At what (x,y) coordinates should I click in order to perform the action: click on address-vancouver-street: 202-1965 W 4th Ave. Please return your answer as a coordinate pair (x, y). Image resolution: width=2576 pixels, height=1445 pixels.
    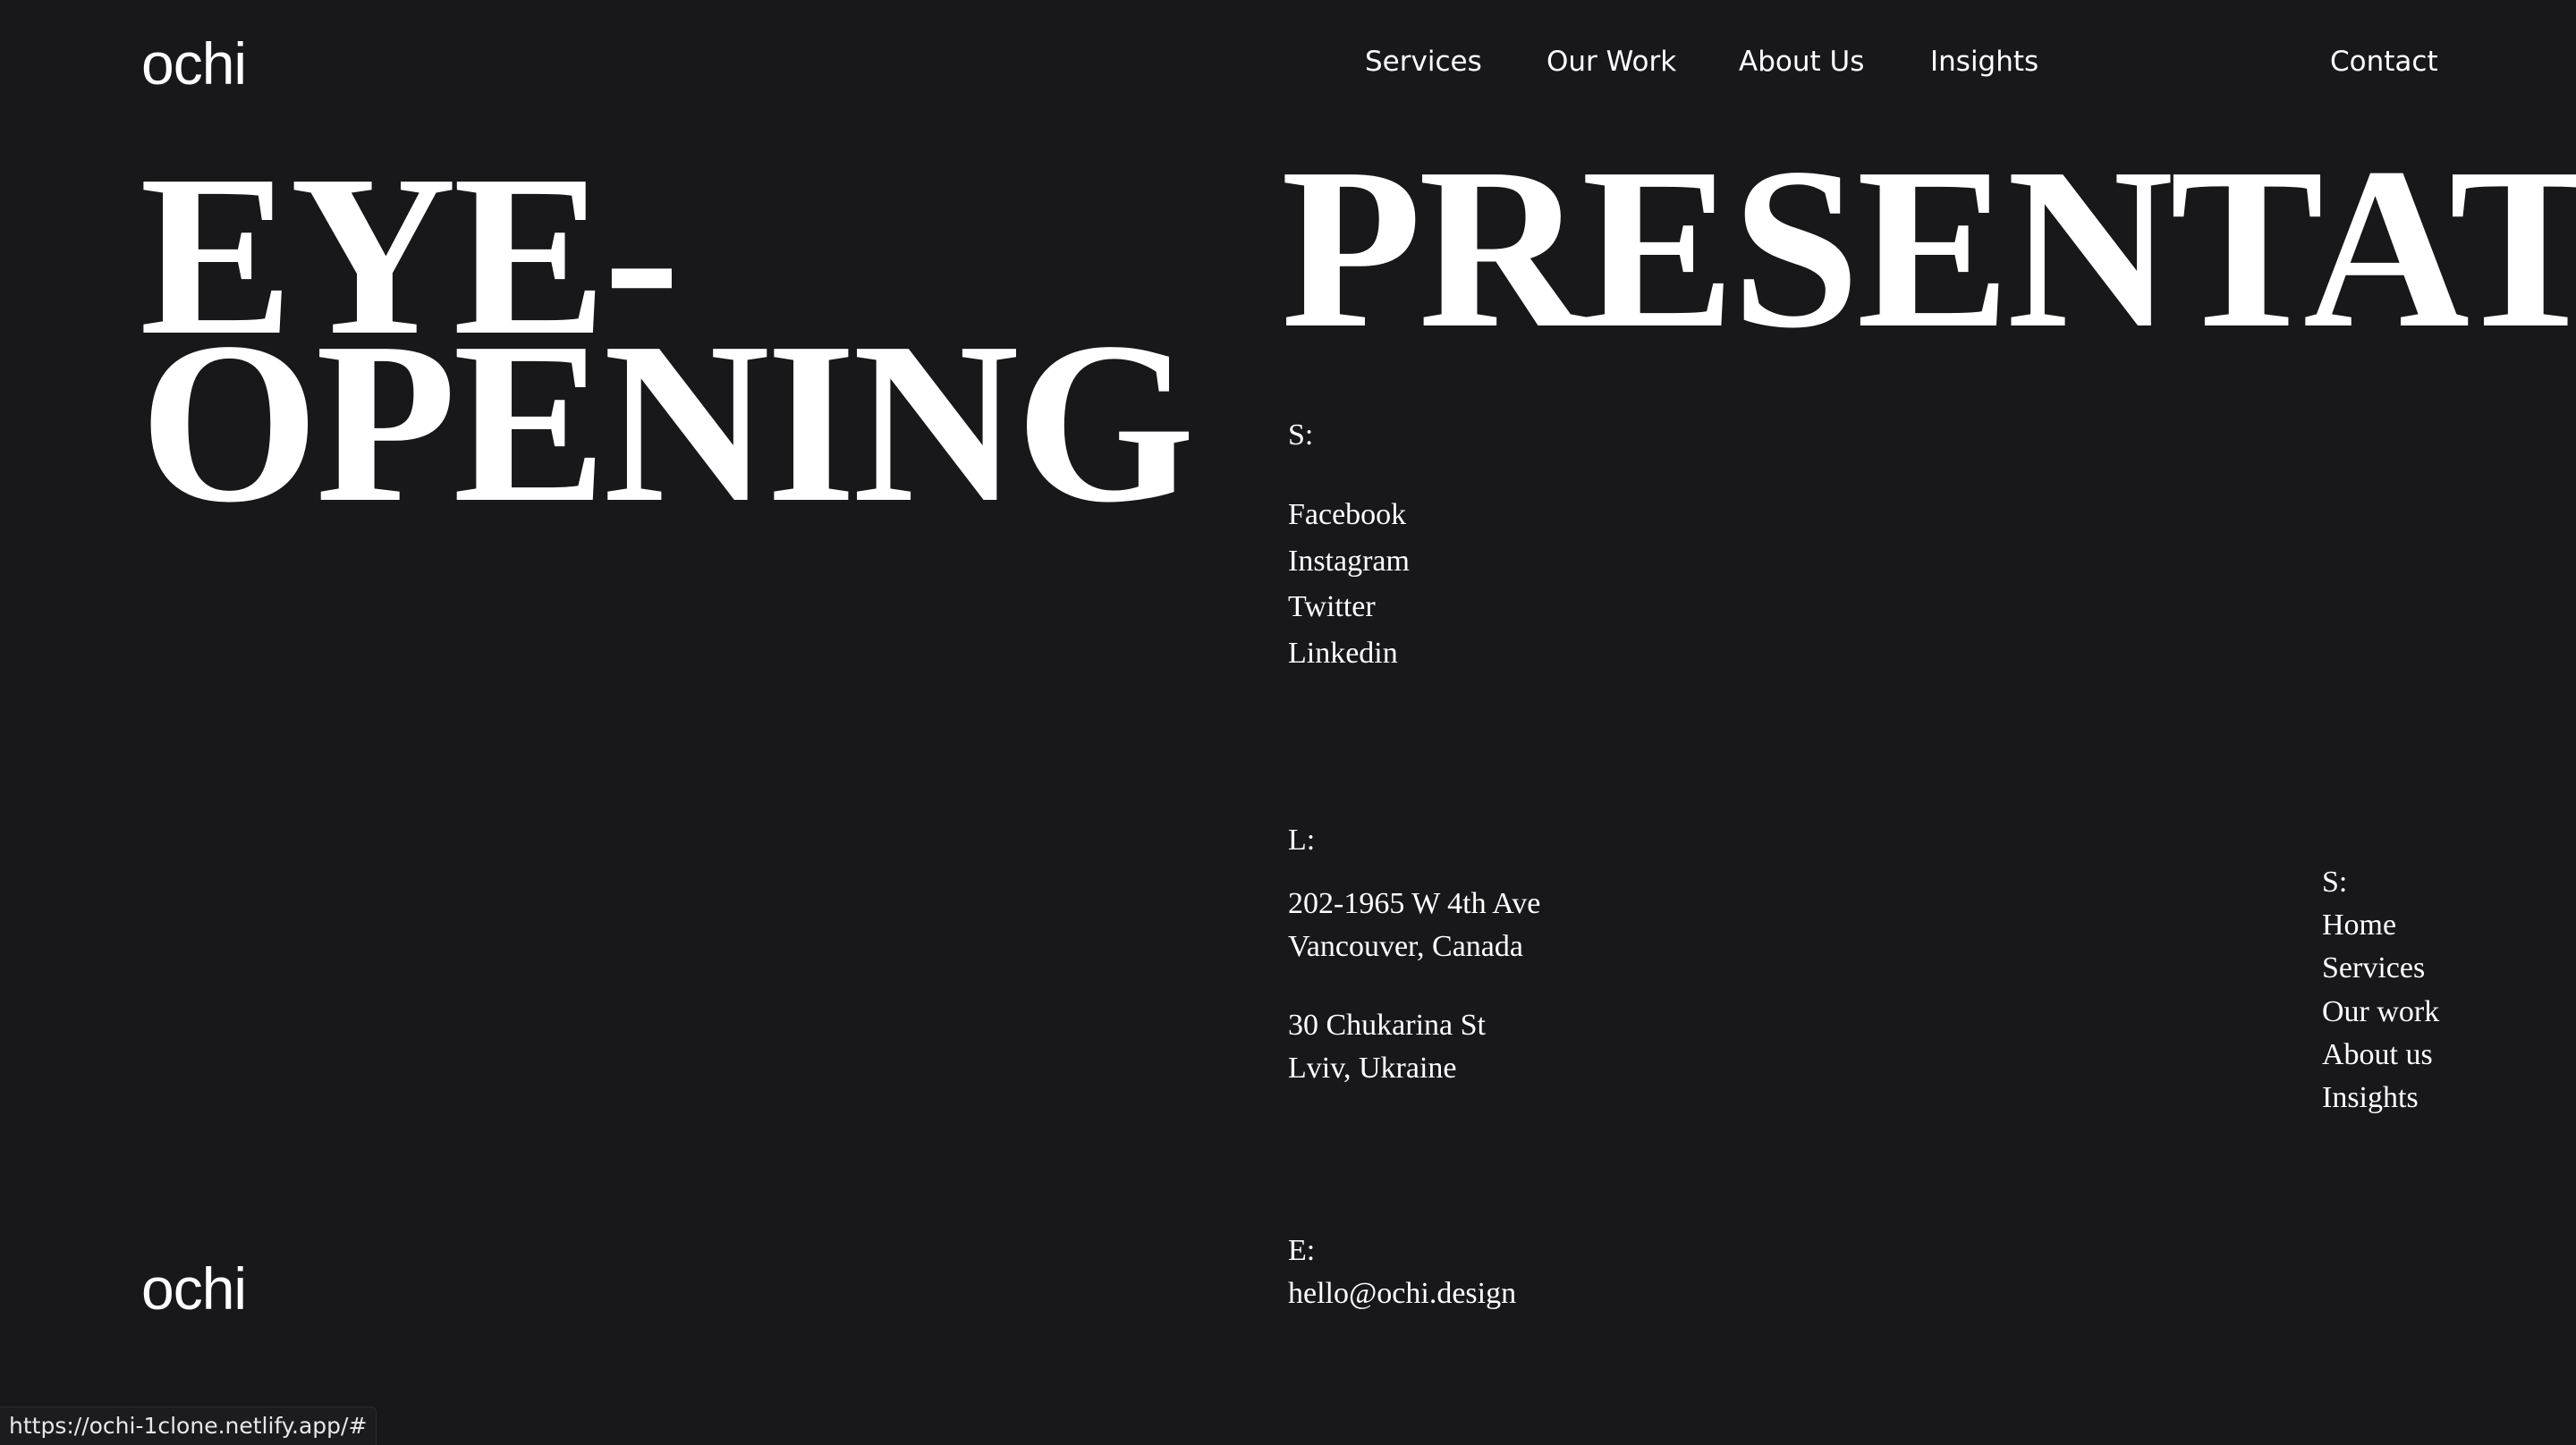
    Looking at the image, I should click on (1414, 903).